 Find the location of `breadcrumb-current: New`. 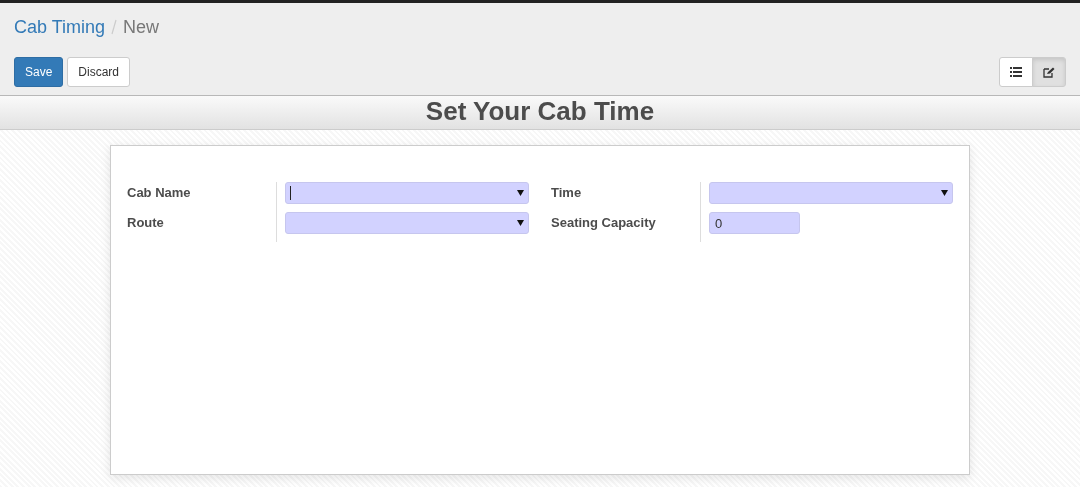

breadcrumb-current: New is located at coordinates (141, 27).